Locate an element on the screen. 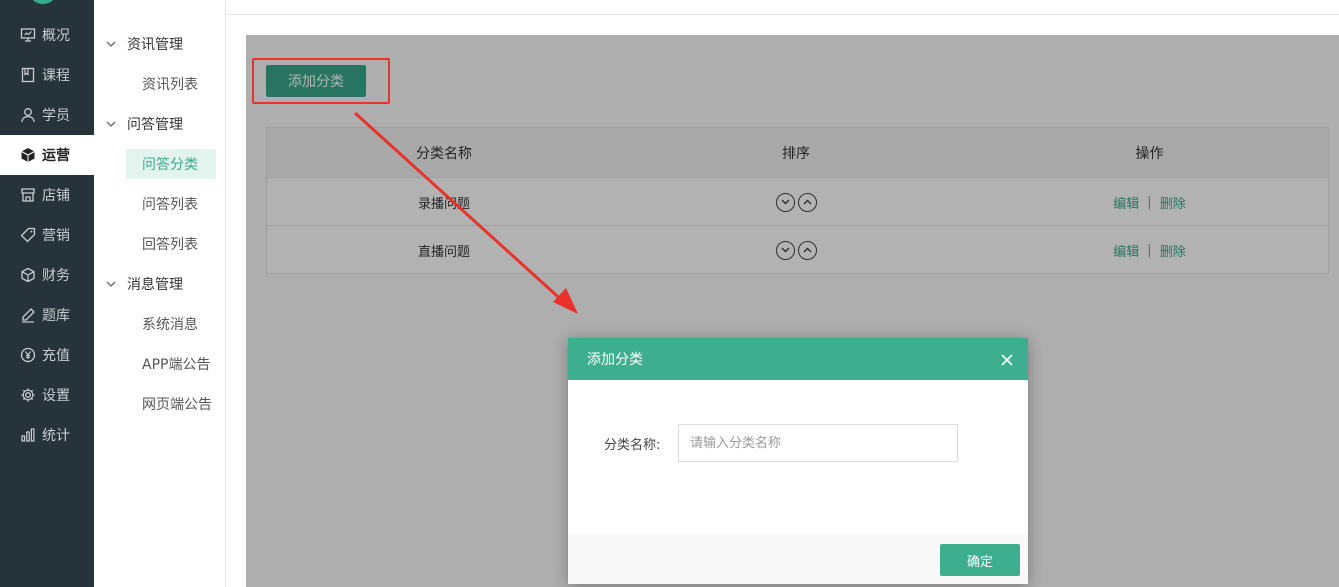 This screenshot has height=587, width=1339. nav-item-statistics: 统计 is located at coordinates (47, 435).